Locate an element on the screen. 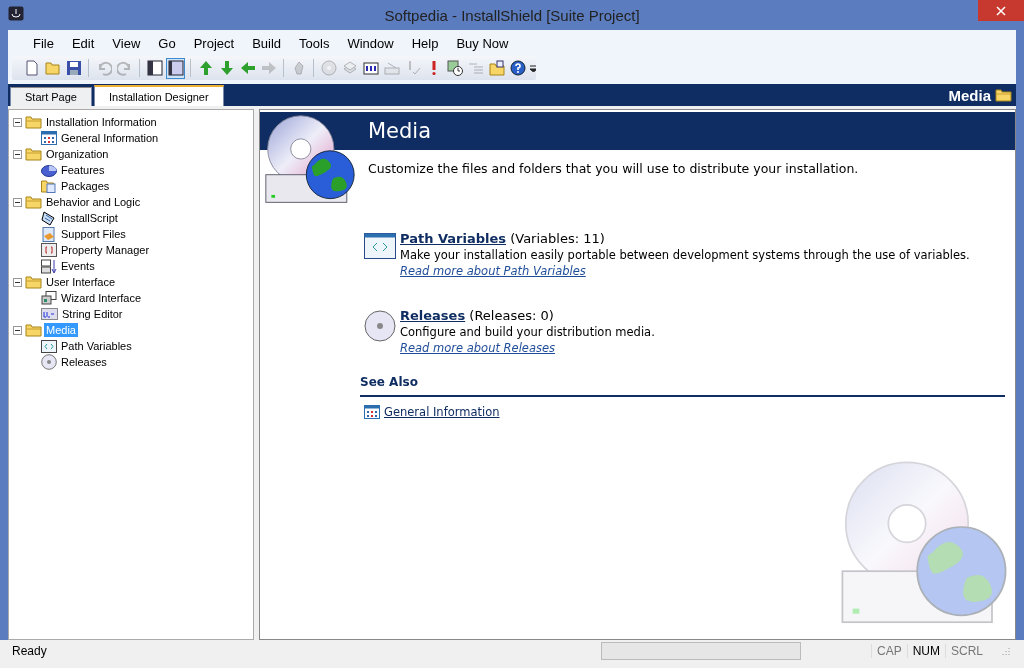 The image size is (1024, 668). menu-item: Window is located at coordinates (370, 43).